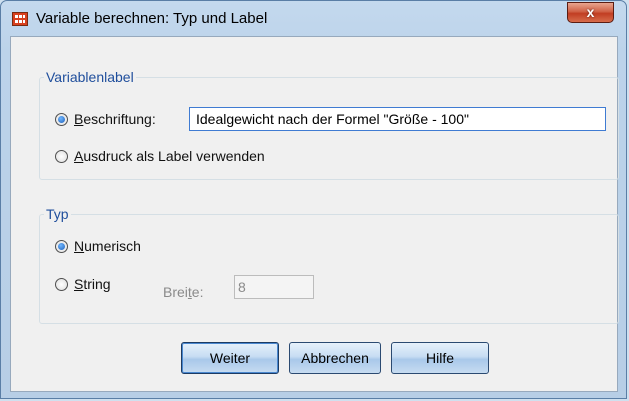  What do you see at coordinates (183, 292) in the screenshot?
I see `breite-label: Breite:` at bounding box center [183, 292].